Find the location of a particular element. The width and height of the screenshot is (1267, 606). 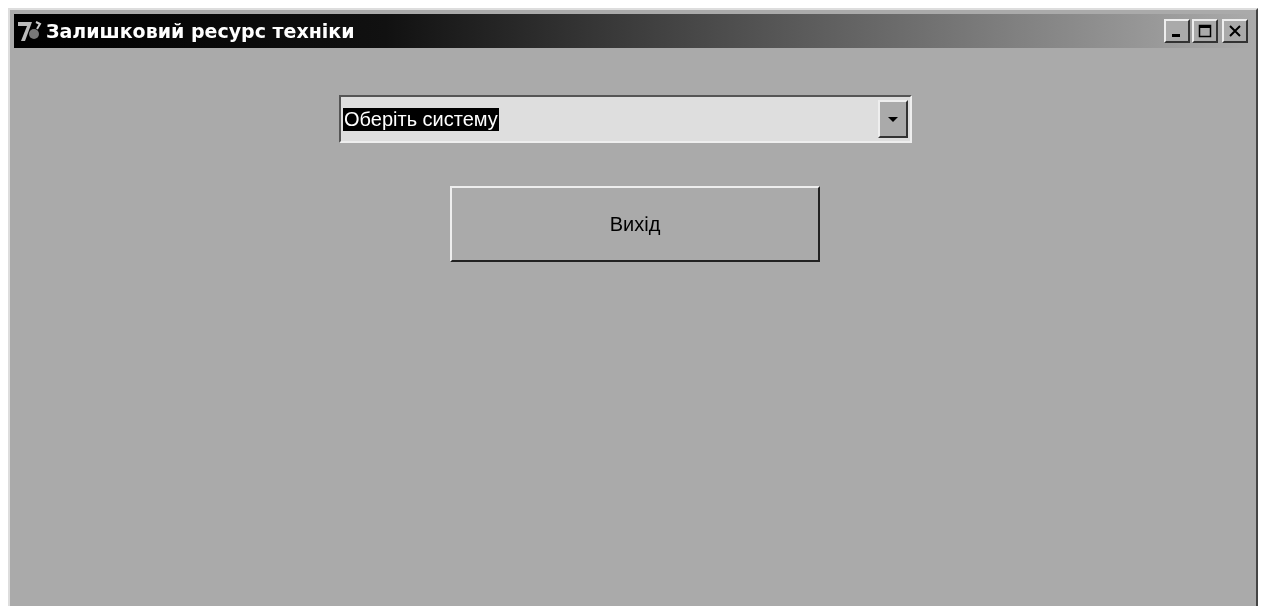

maximize-button is located at coordinates (1205, 31).